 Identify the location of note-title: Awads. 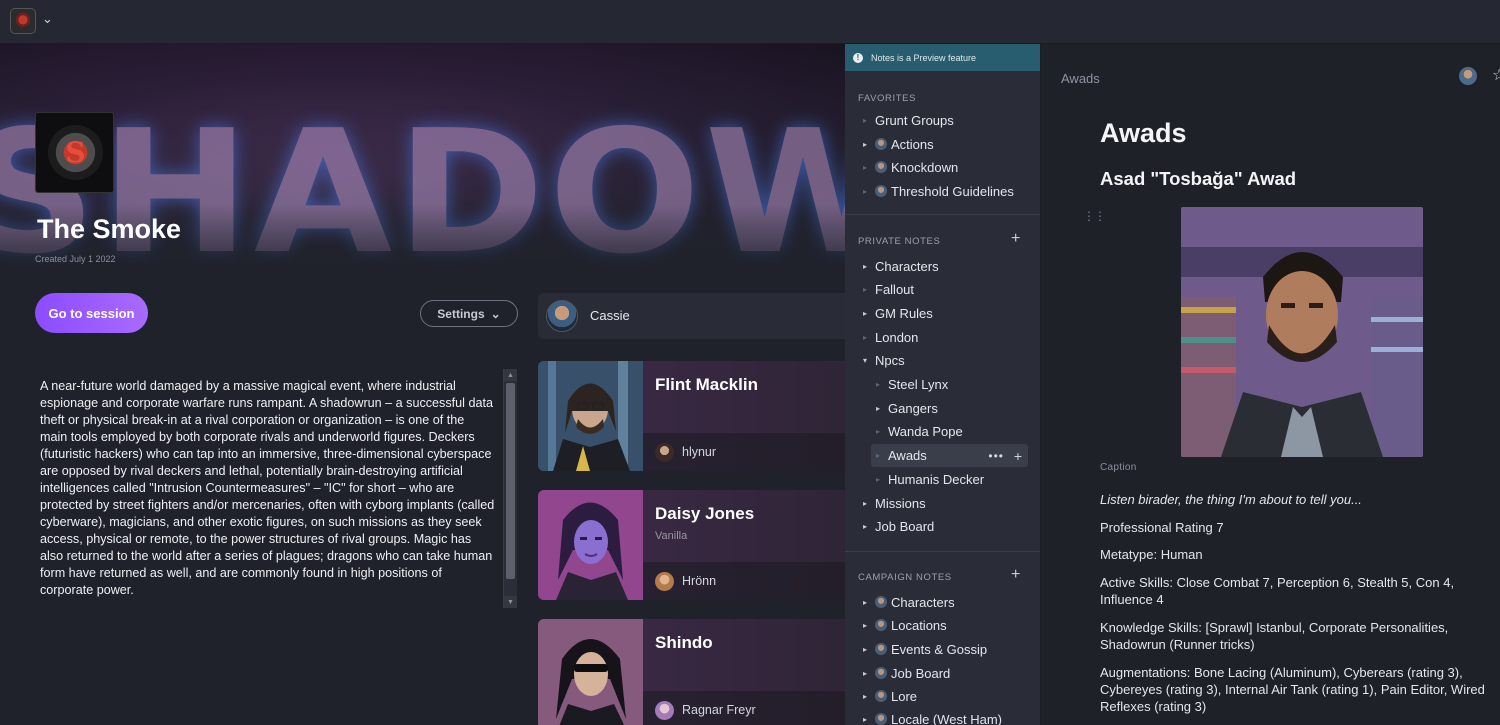
(1143, 133).